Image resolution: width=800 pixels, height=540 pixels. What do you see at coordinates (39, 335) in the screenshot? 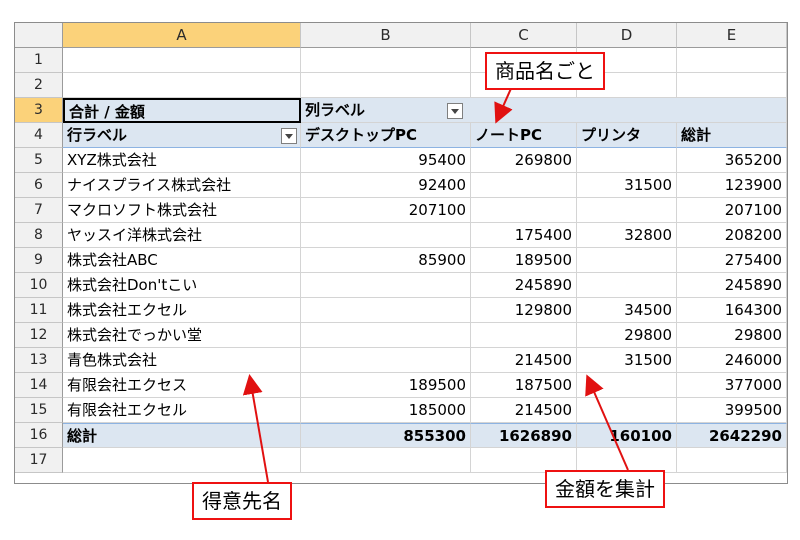
I see `row-header: 12` at bounding box center [39, 335].